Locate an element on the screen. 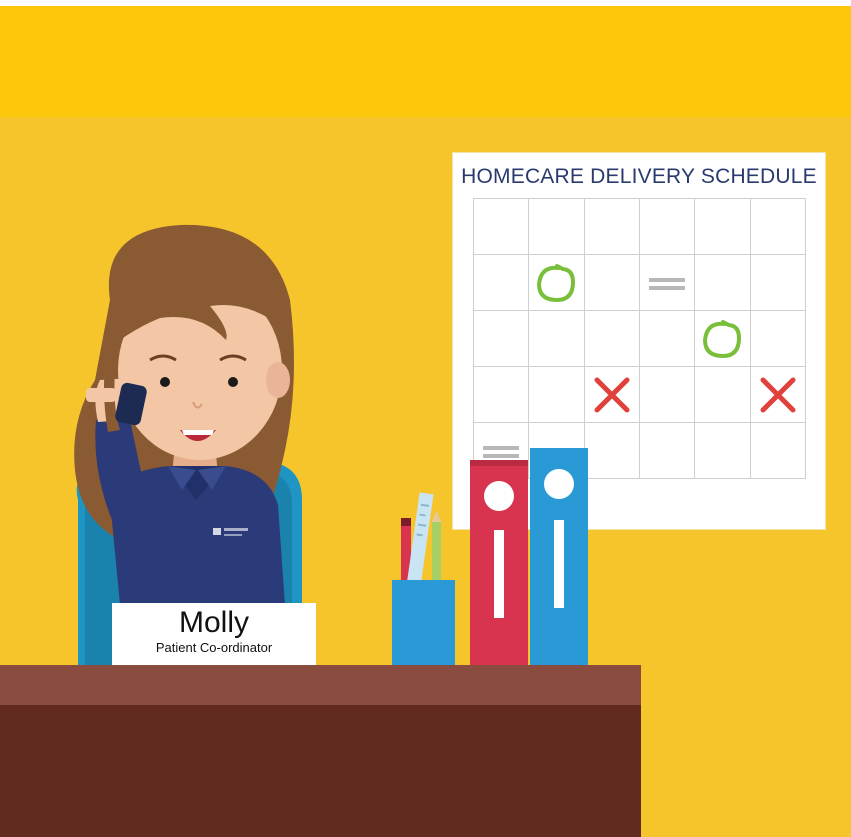  pencil-holder-icon is located at coordinates (423, 578).